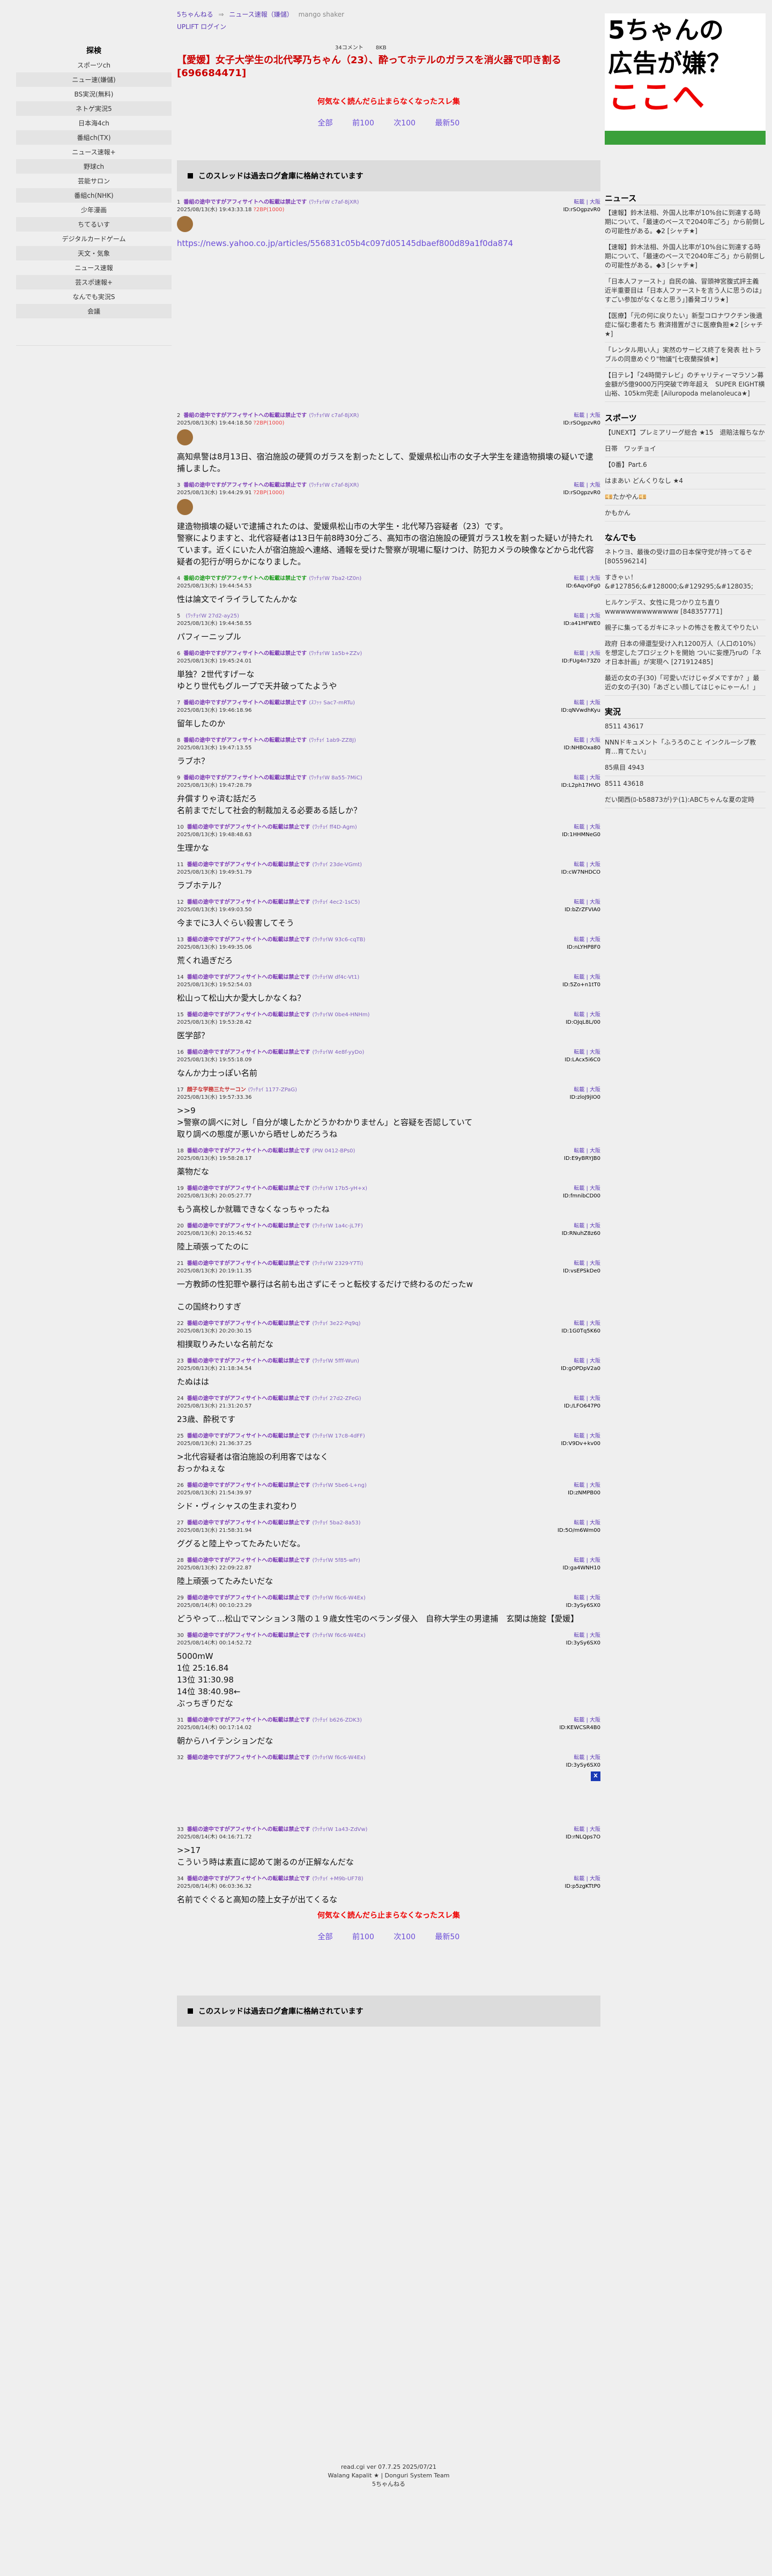 The image size is (772, 2576). Describe the element at coordinates (180, 1720) in the screenshot. I see `post-number: 31` at that location.